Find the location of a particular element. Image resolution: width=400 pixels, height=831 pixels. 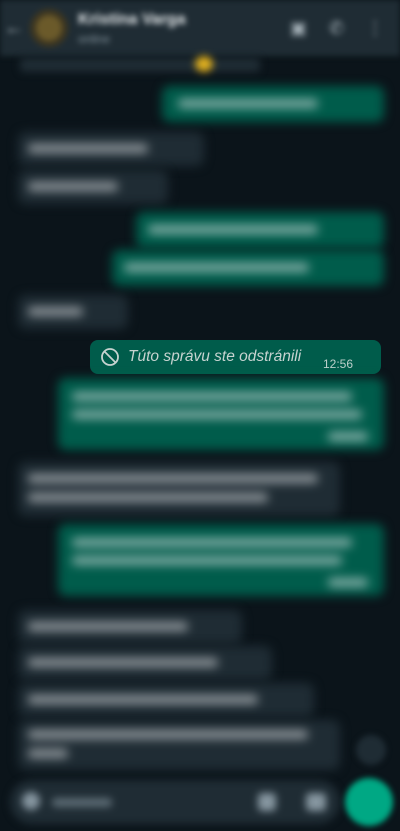

input-placeholder is located at coordinates (82, 802).